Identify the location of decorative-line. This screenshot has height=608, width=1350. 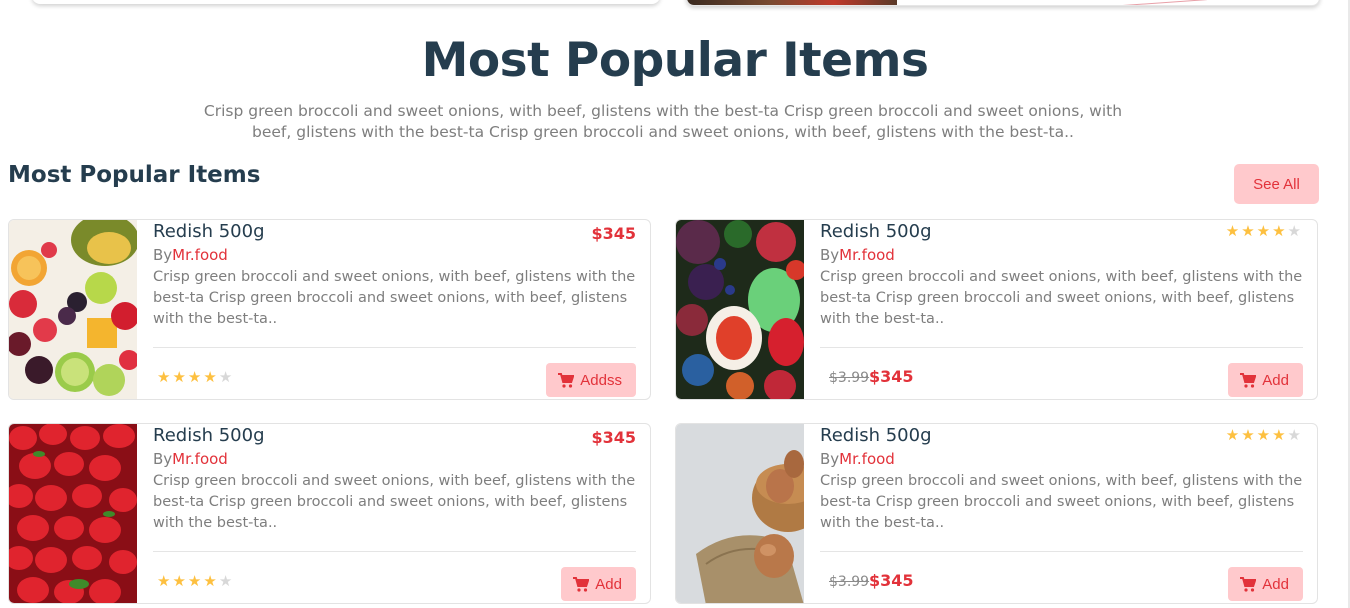
(1137, 2).